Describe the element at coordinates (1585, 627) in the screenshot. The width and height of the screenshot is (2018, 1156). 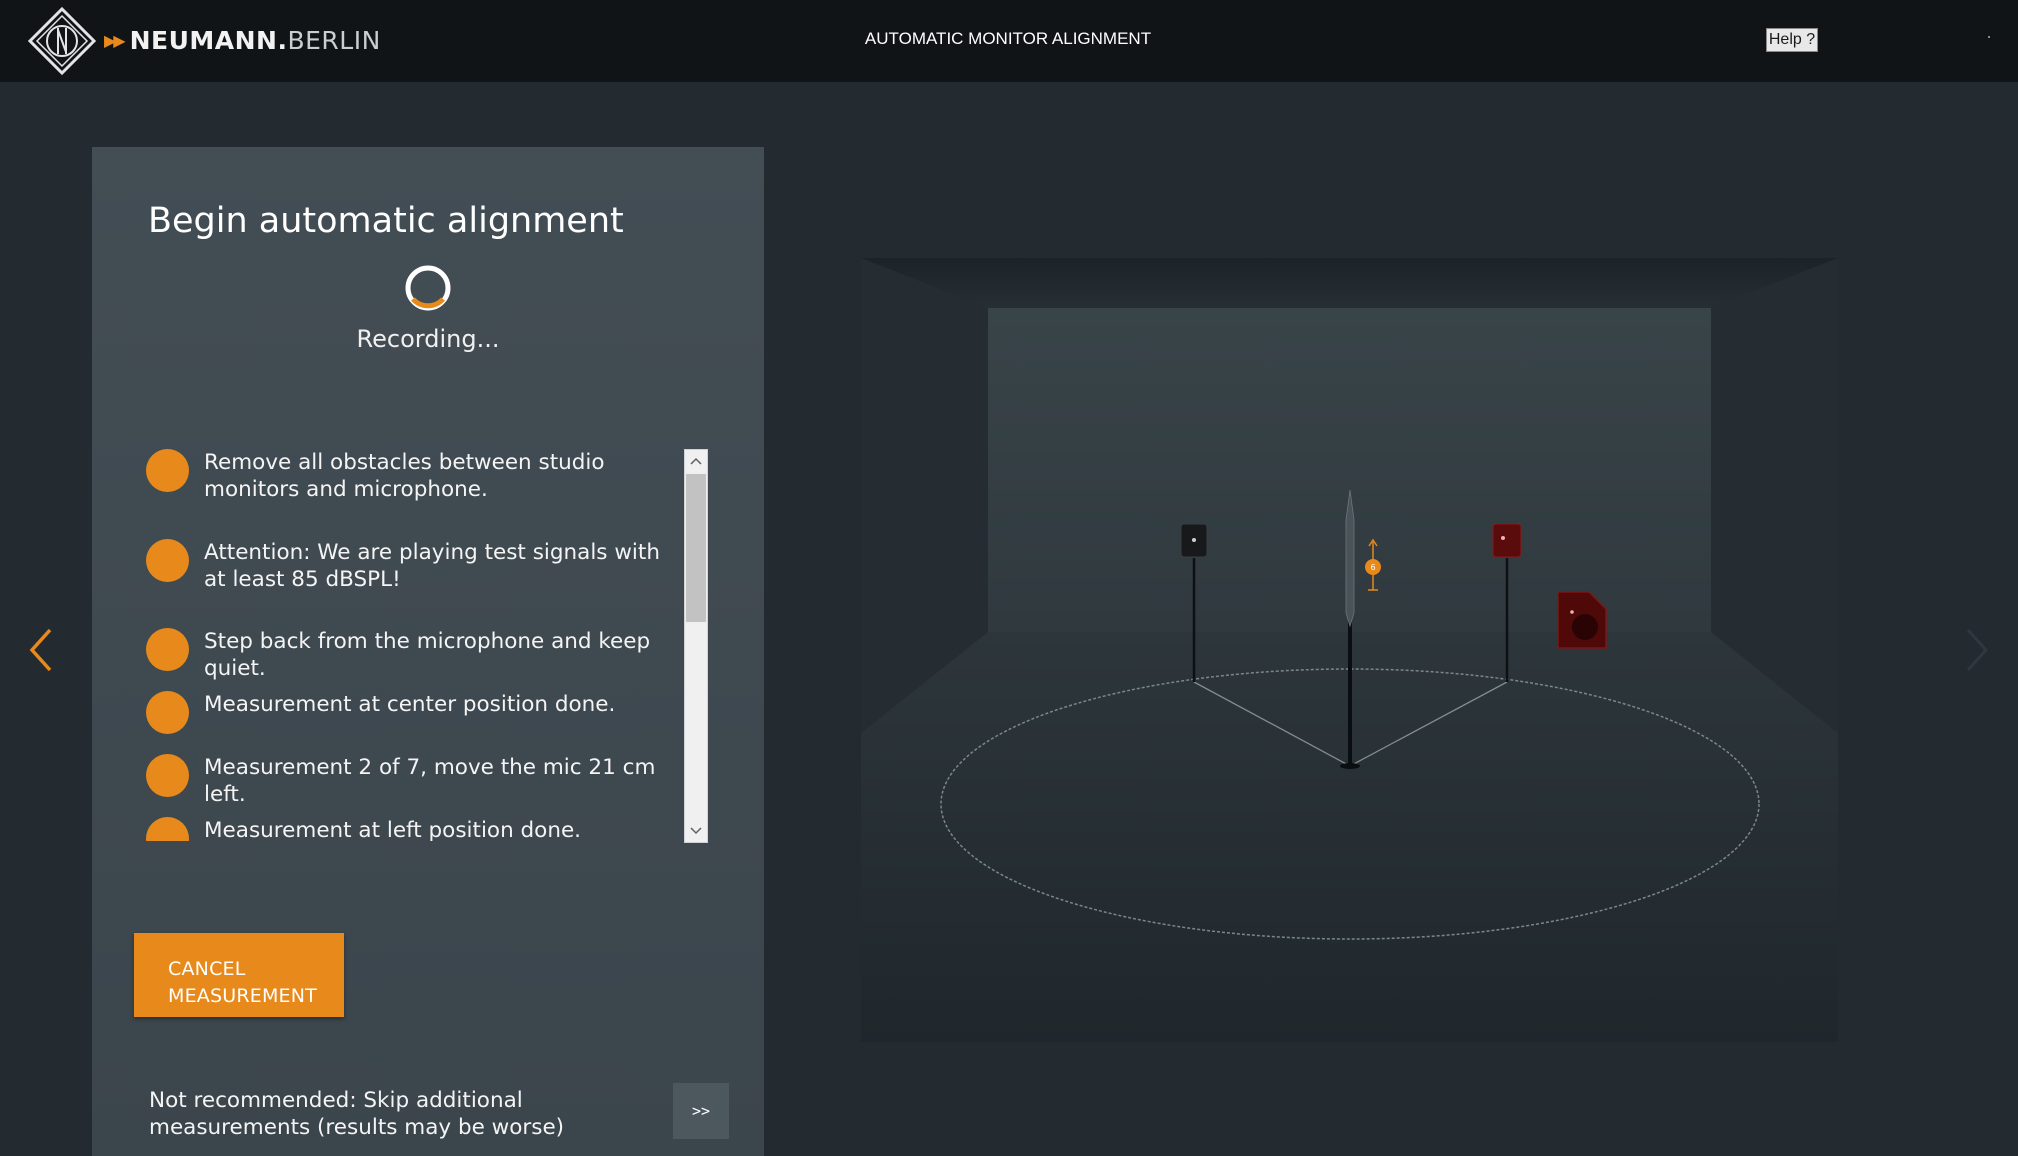
I see `subwoofer-driver` at that location.